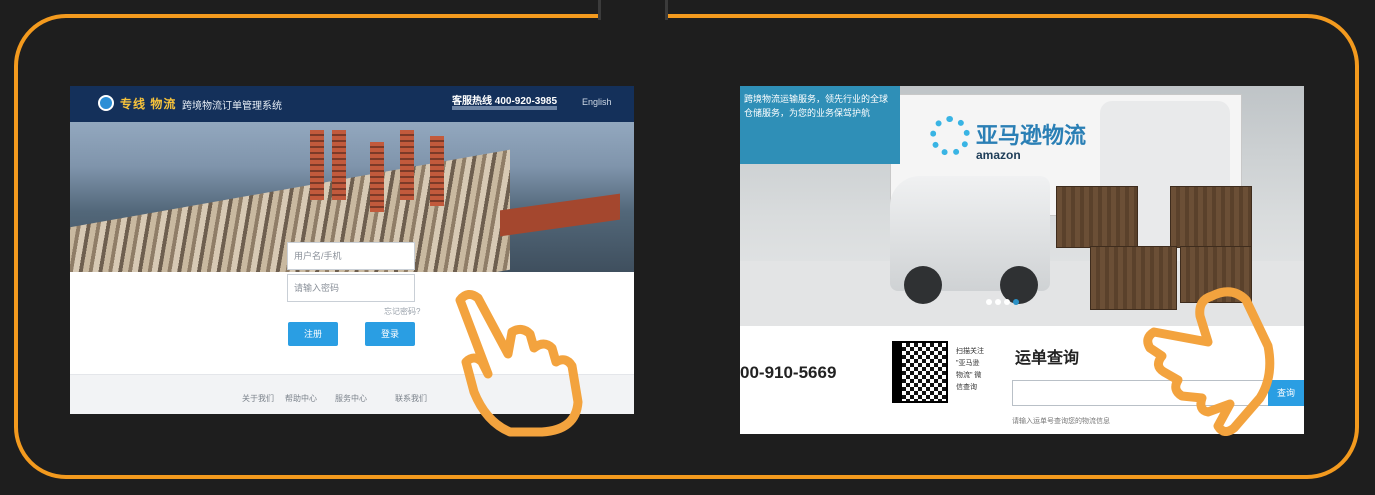  I want to click on tracking-title: 运单查询, so click(1047, 358).